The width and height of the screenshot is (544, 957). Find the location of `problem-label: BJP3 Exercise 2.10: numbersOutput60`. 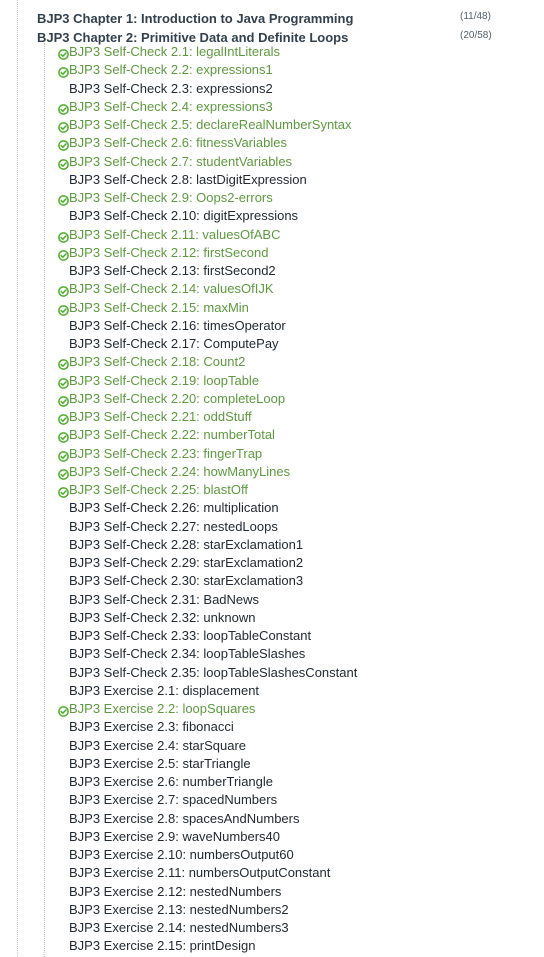

problem-label: BJP3 Exercise 2.10: numbersOutput60 is located at coordinates (181, 854).